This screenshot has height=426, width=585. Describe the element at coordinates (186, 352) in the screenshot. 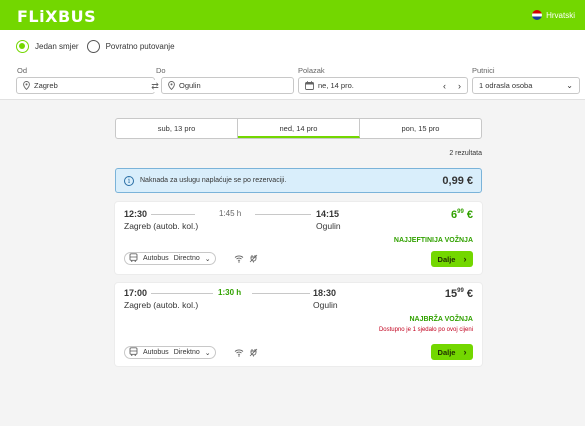

I see `route-type: Direktno` at that location.